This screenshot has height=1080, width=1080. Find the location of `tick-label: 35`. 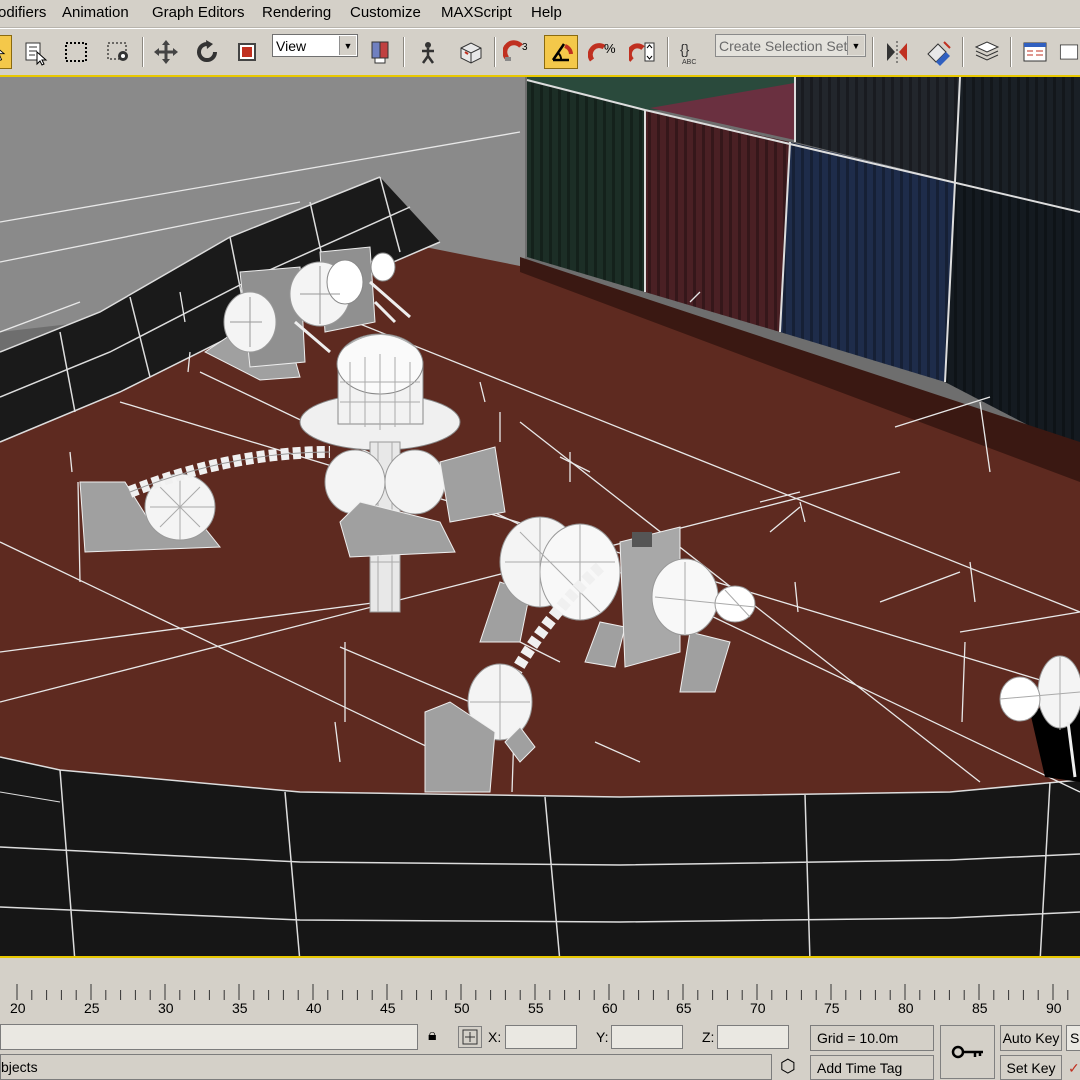

tick-label: 35 is located at coordinates (240, 1008).